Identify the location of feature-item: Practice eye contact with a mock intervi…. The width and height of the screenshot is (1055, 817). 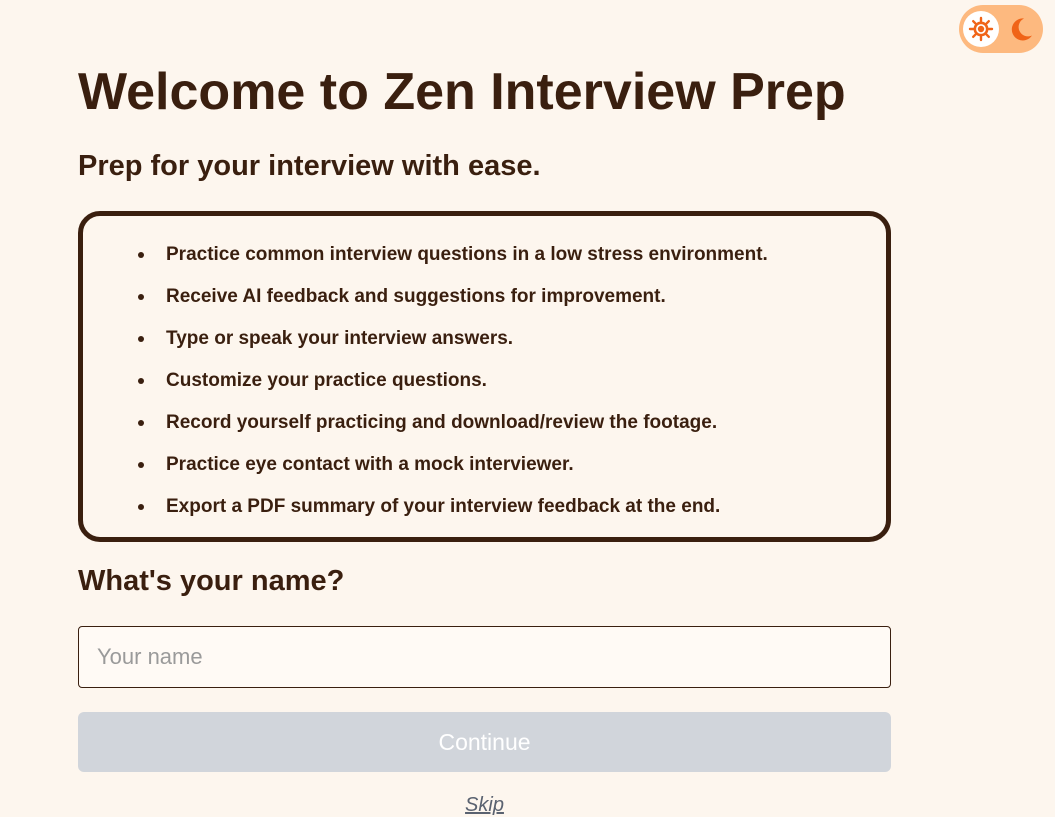
(453, 465).